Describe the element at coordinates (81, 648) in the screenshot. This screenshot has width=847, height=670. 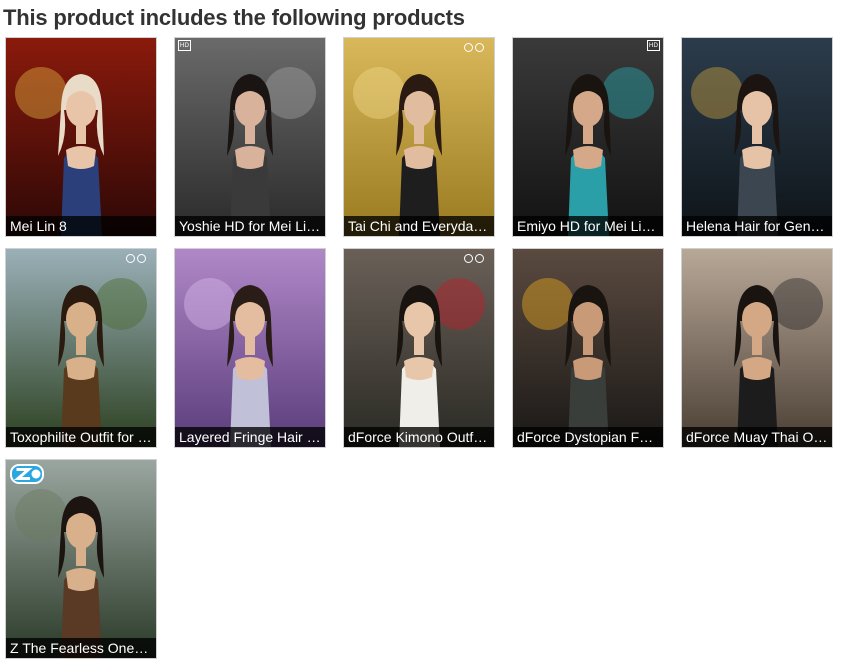
I see `product-caption: Z The Fearless One - Poses for Mei Lin 8` at that location.